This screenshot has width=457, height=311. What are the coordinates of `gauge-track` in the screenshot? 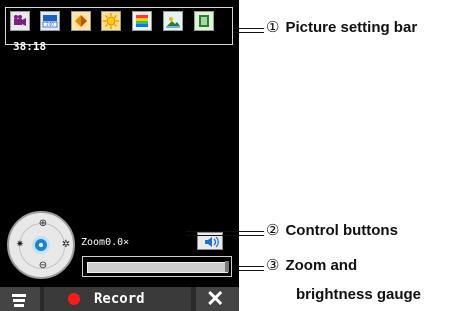 It's located at (158, 267).